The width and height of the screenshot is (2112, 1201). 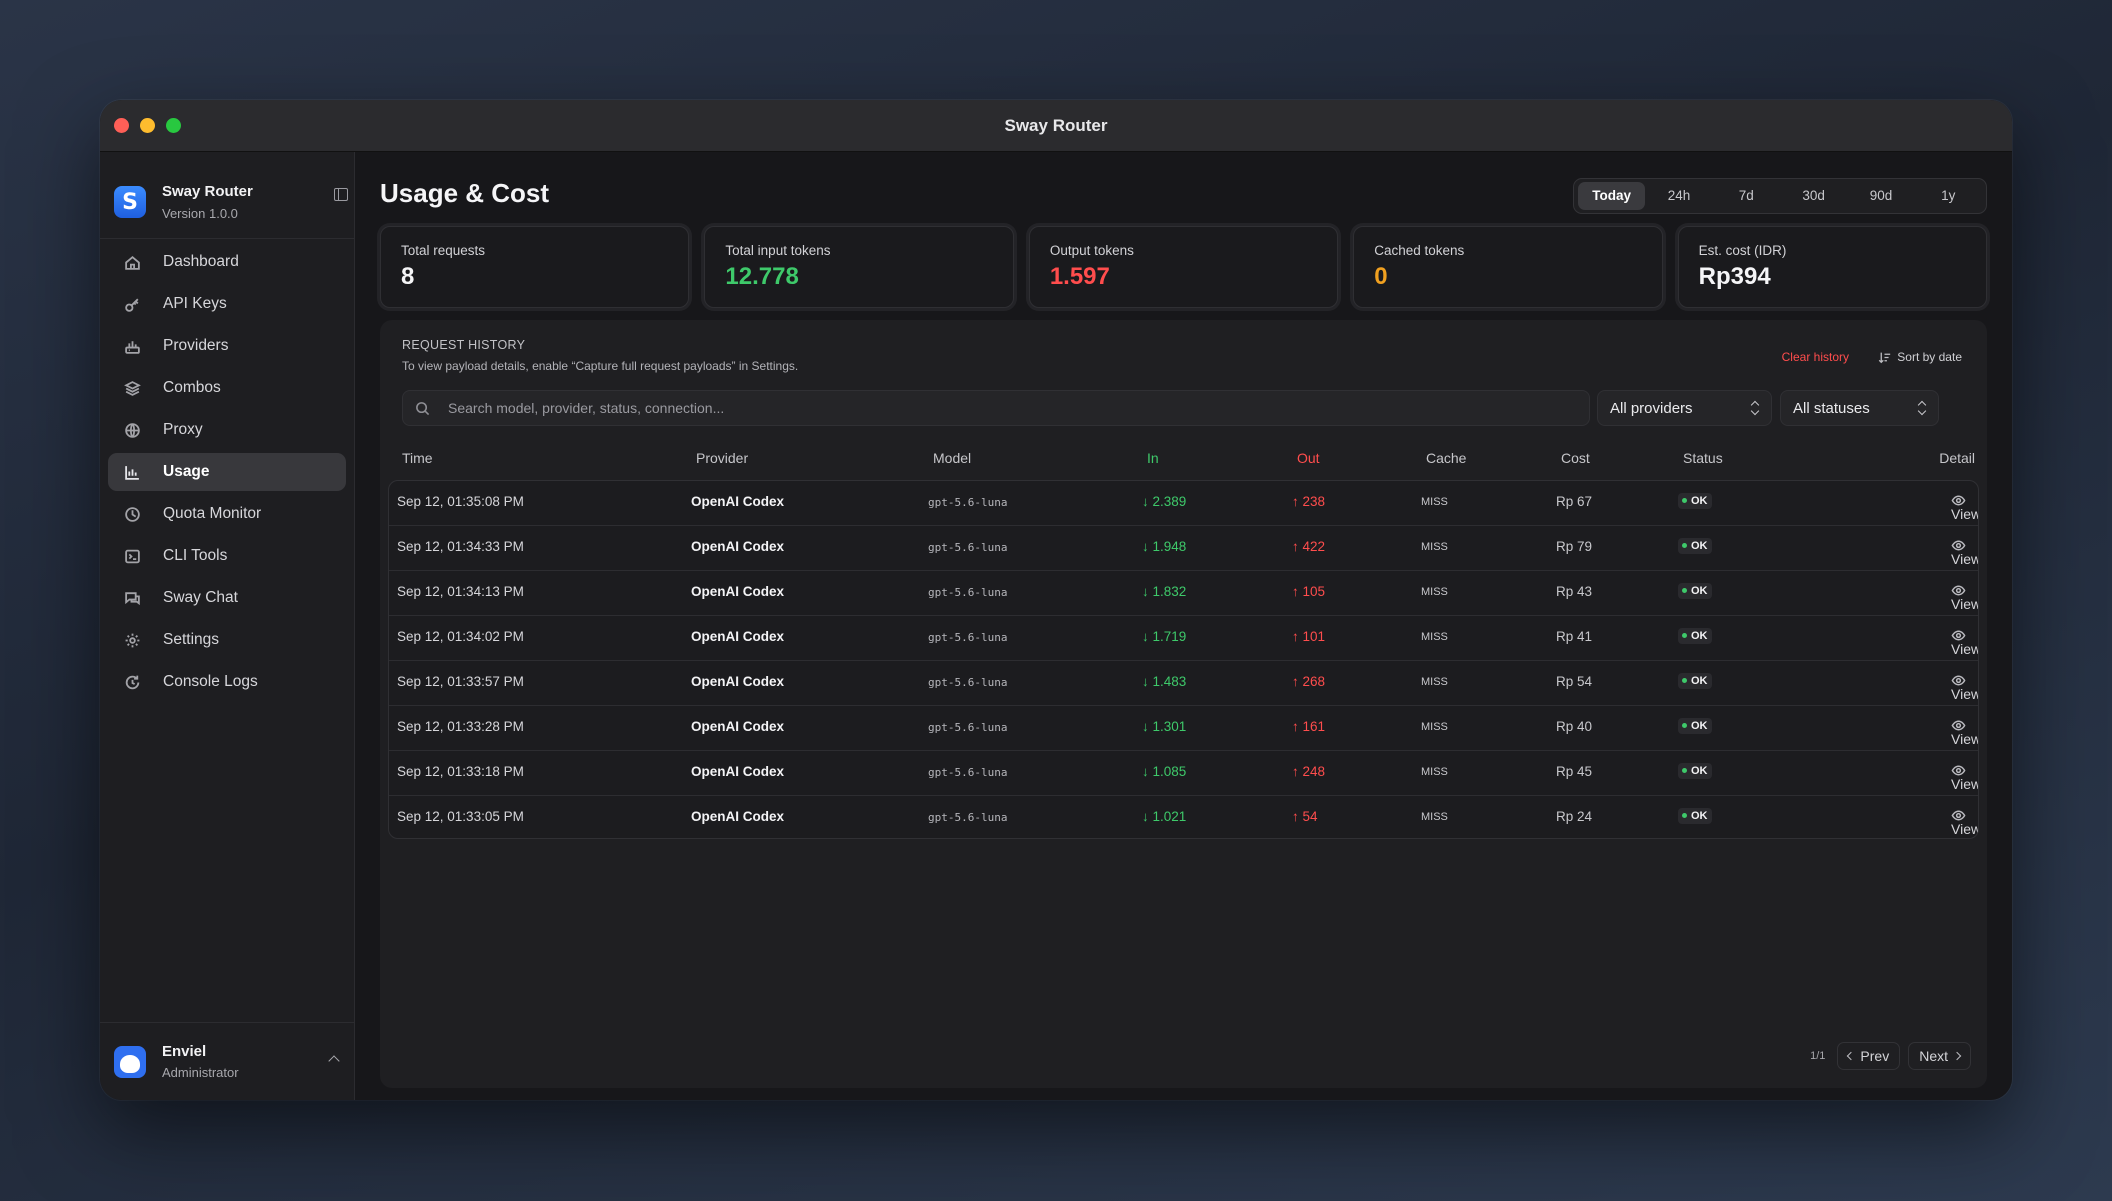 I want to click on stat-value: Rp394, so click(x=1734, y=276).